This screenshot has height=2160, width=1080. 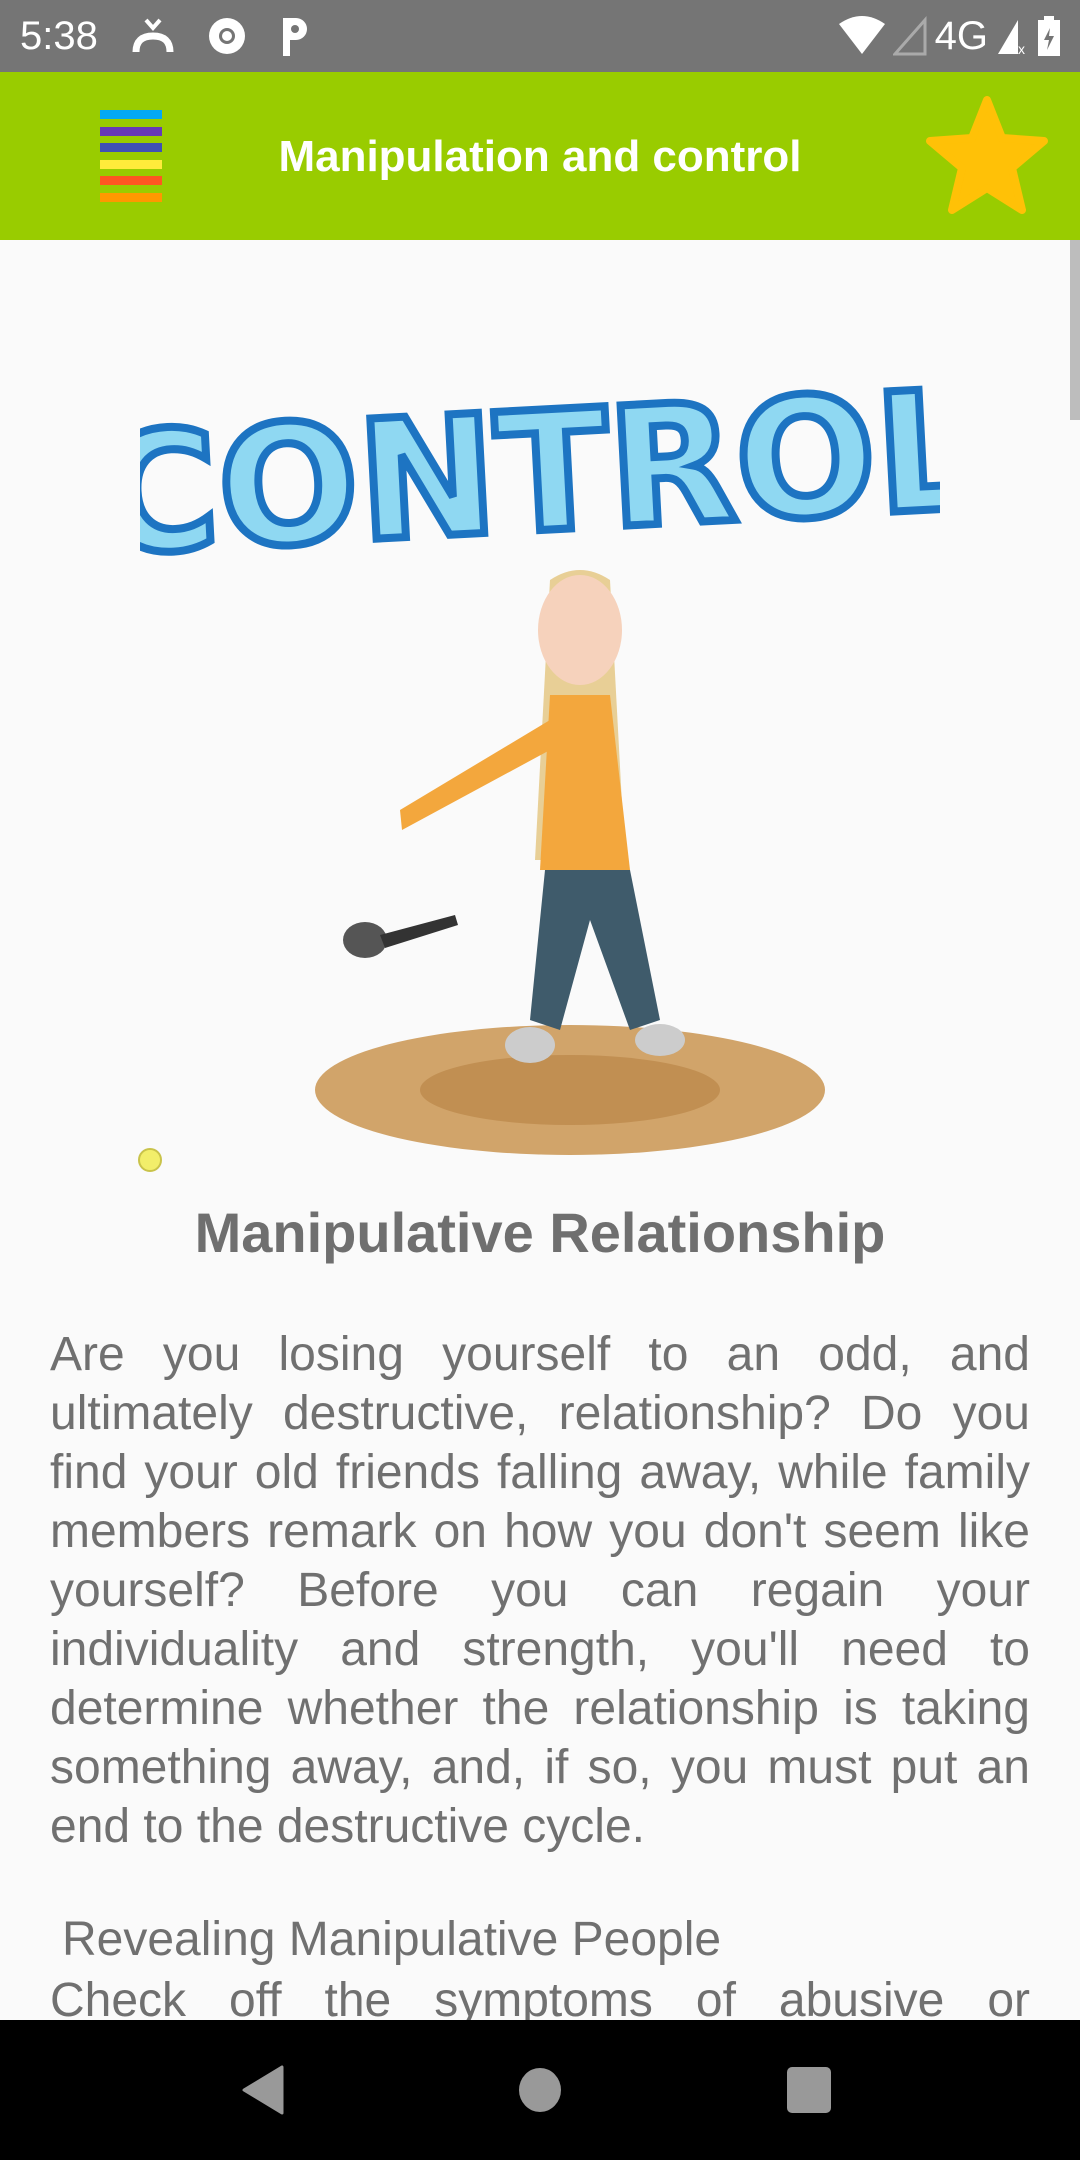 I want to click on signal-icon: x, so click(x=1011, y=38).